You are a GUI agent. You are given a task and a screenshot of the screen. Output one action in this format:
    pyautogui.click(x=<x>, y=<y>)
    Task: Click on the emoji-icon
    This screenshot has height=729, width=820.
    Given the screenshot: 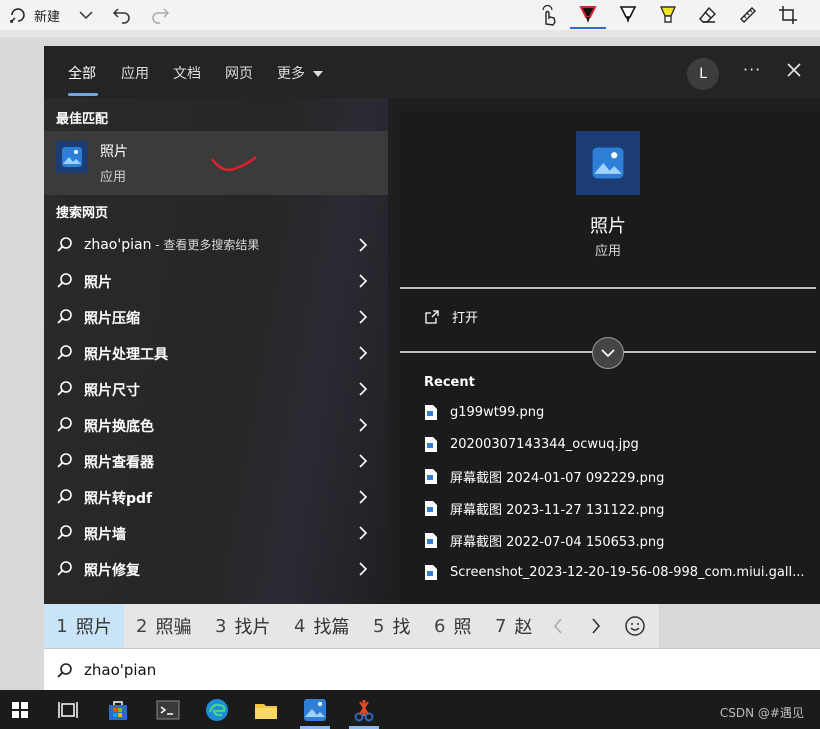 What is the action you would take?
    pyautogui.click(x=635, y=626)
    